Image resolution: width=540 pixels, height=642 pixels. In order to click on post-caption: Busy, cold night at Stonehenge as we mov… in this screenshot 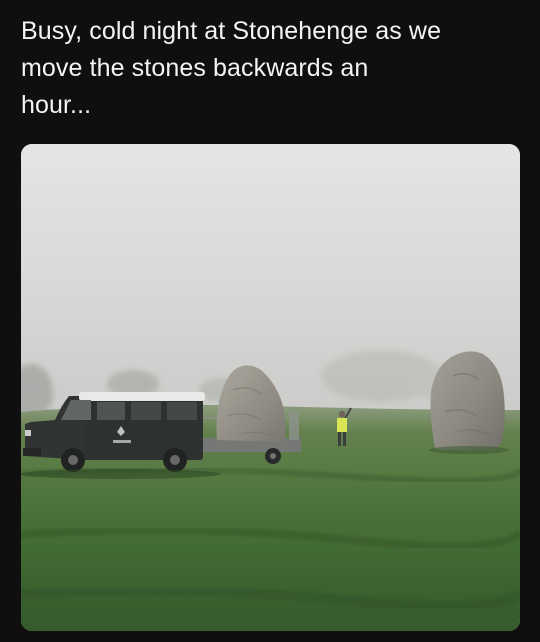, I will do `click(231, 68)`.